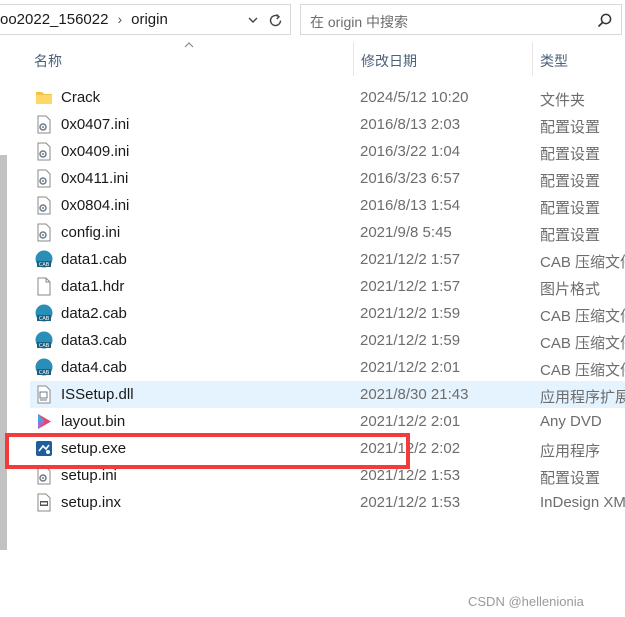 The width and height of the screenshot is (625, 617). What do you see at coordinates (526, 601) in the screenshot?
I see `watermark: CSDN @hellenionia` at bounding box center [526, 601].